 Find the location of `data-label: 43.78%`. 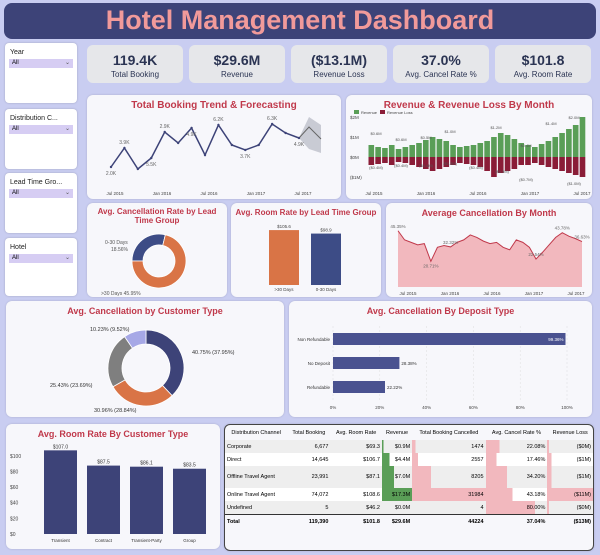

data-label: 43.78% is located at coordinates (562, 228).